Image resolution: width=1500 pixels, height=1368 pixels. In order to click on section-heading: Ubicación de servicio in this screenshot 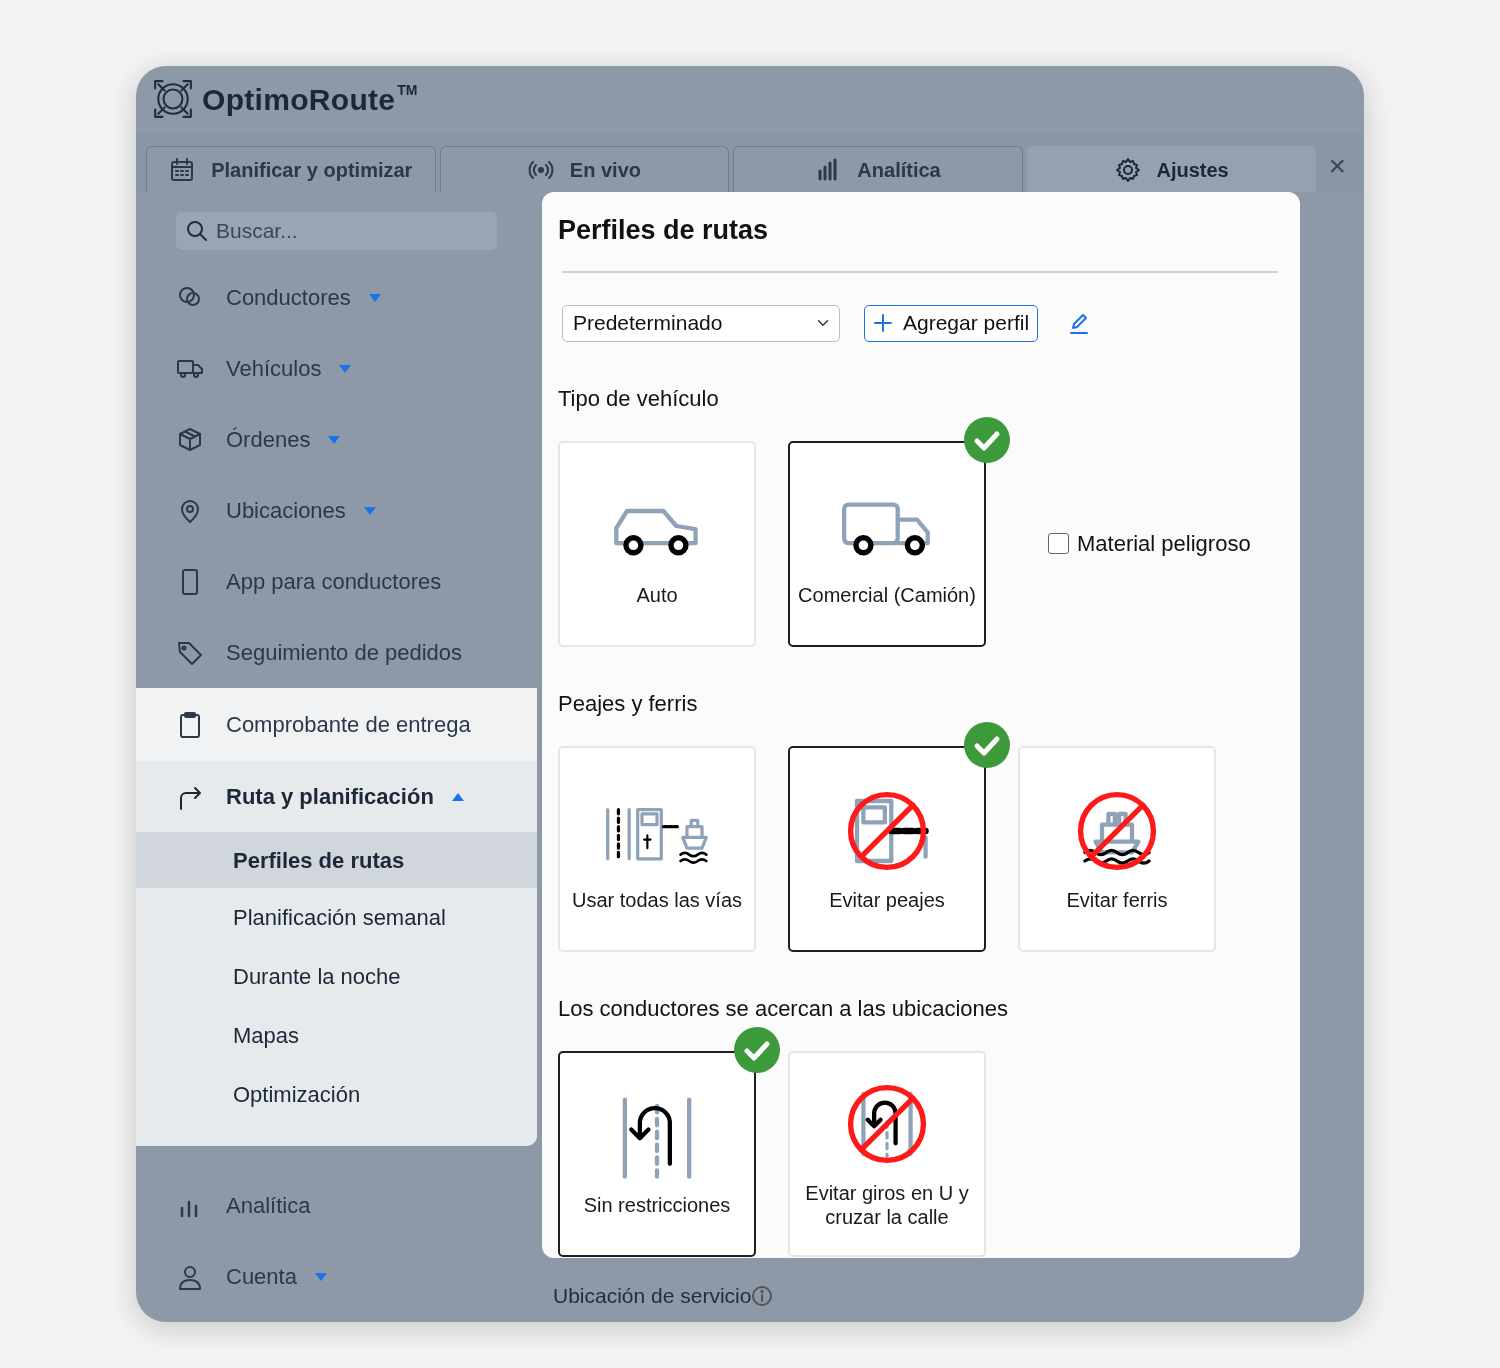, I will do `click(652, 1296)`.